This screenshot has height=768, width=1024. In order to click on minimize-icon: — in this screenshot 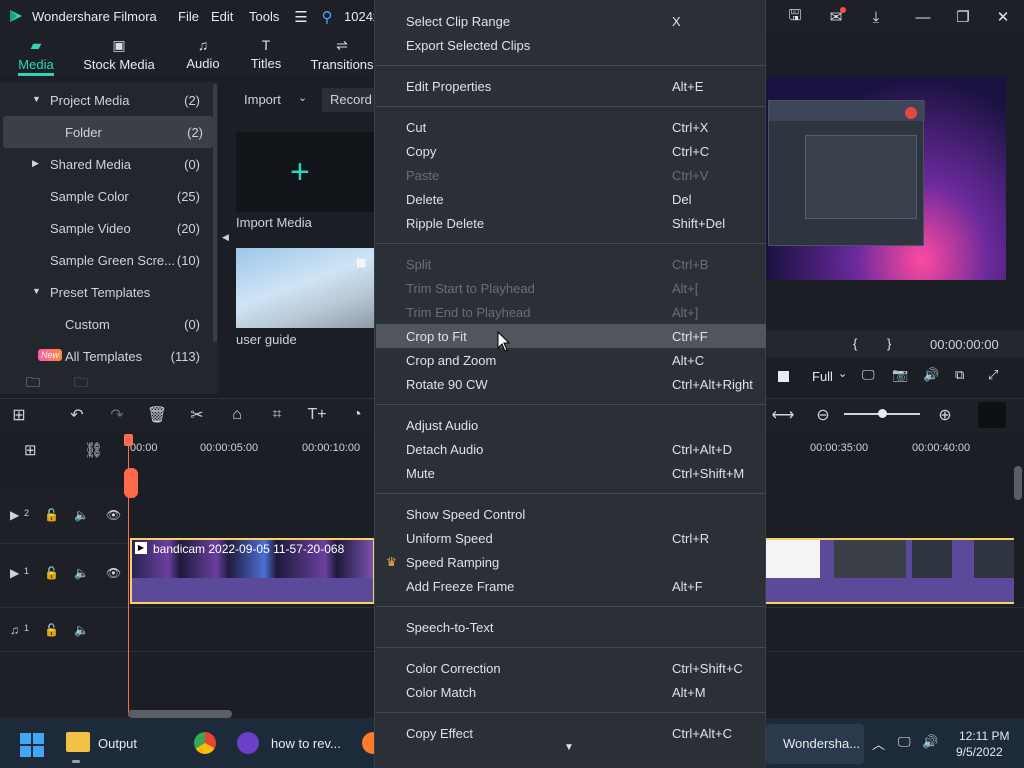, I will do `click(923, 17)`.